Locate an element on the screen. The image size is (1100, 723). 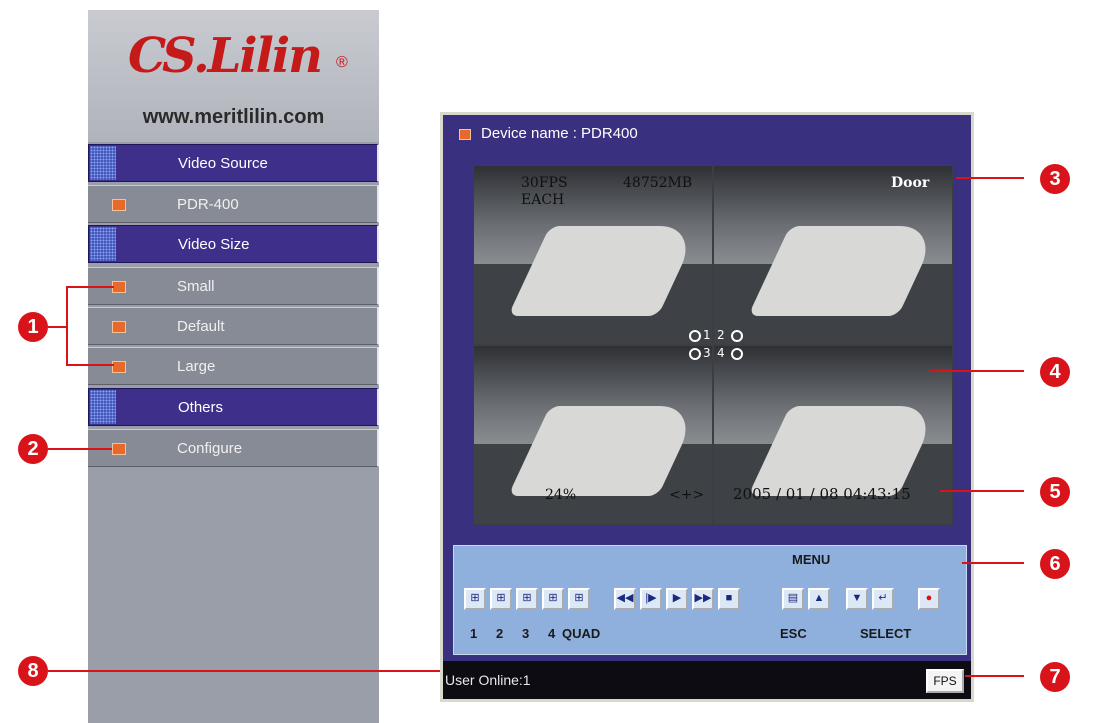
sidebar-header-label: Video Size is located at coordinates (214, 244).